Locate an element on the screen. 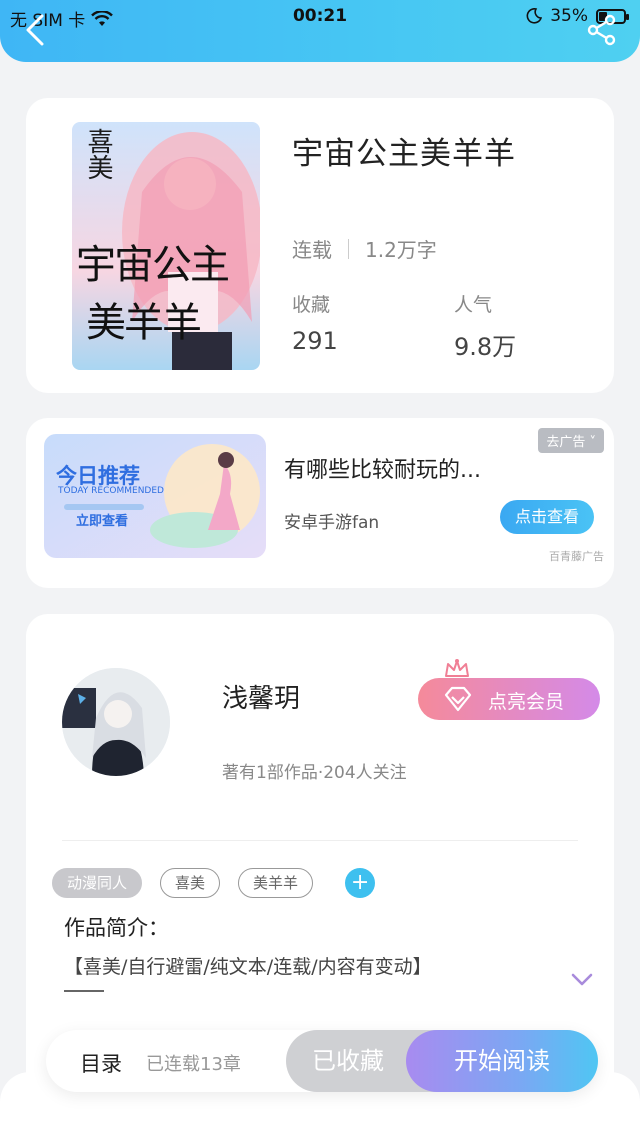 This screenshot has width=640, height=1138. bottom-action-bar: 目录 已连载13章 已收藏 开始阅读 is located at coordinates (322, 1061).